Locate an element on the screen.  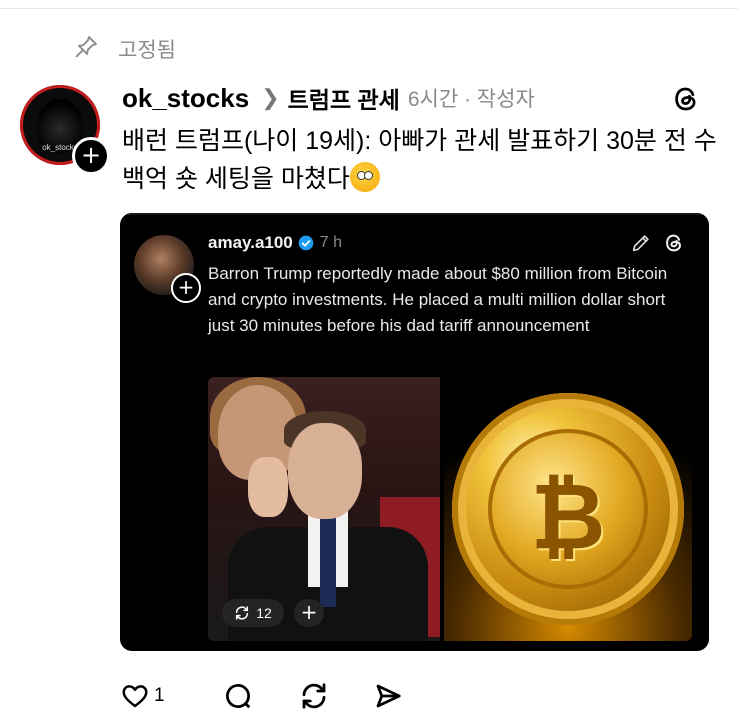
post-meta: 6시간 · 작성자 is located at coordinates (471, 99).